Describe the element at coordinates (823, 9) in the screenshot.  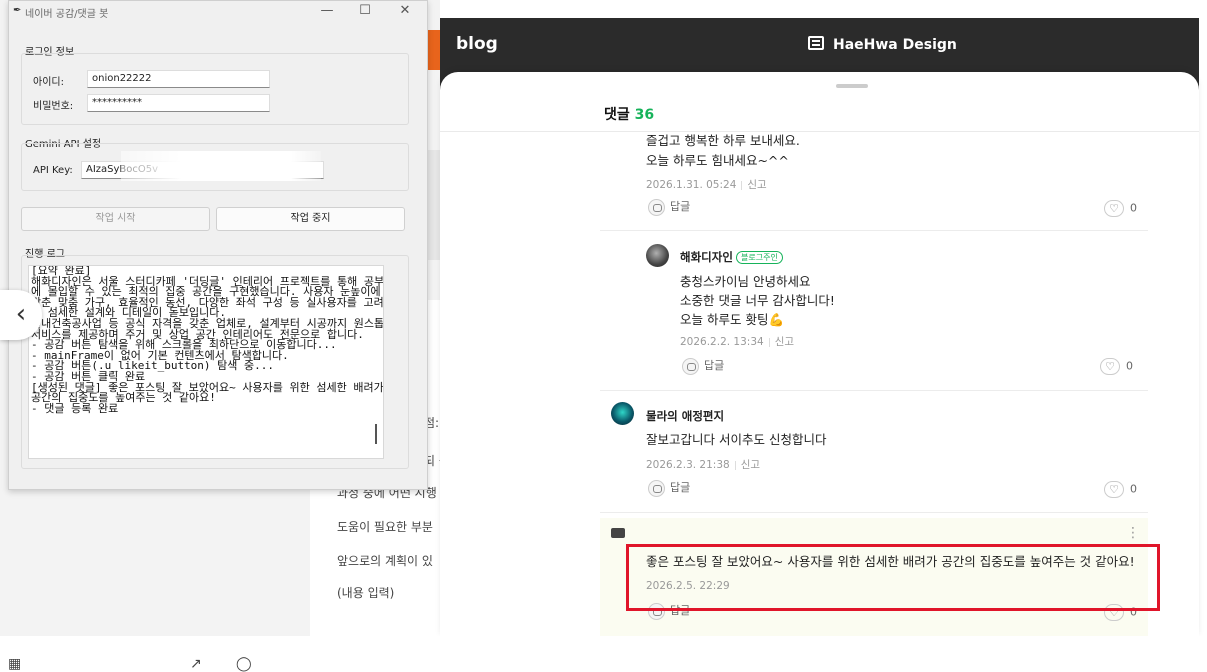
I see `blog-top-strip` at that location.